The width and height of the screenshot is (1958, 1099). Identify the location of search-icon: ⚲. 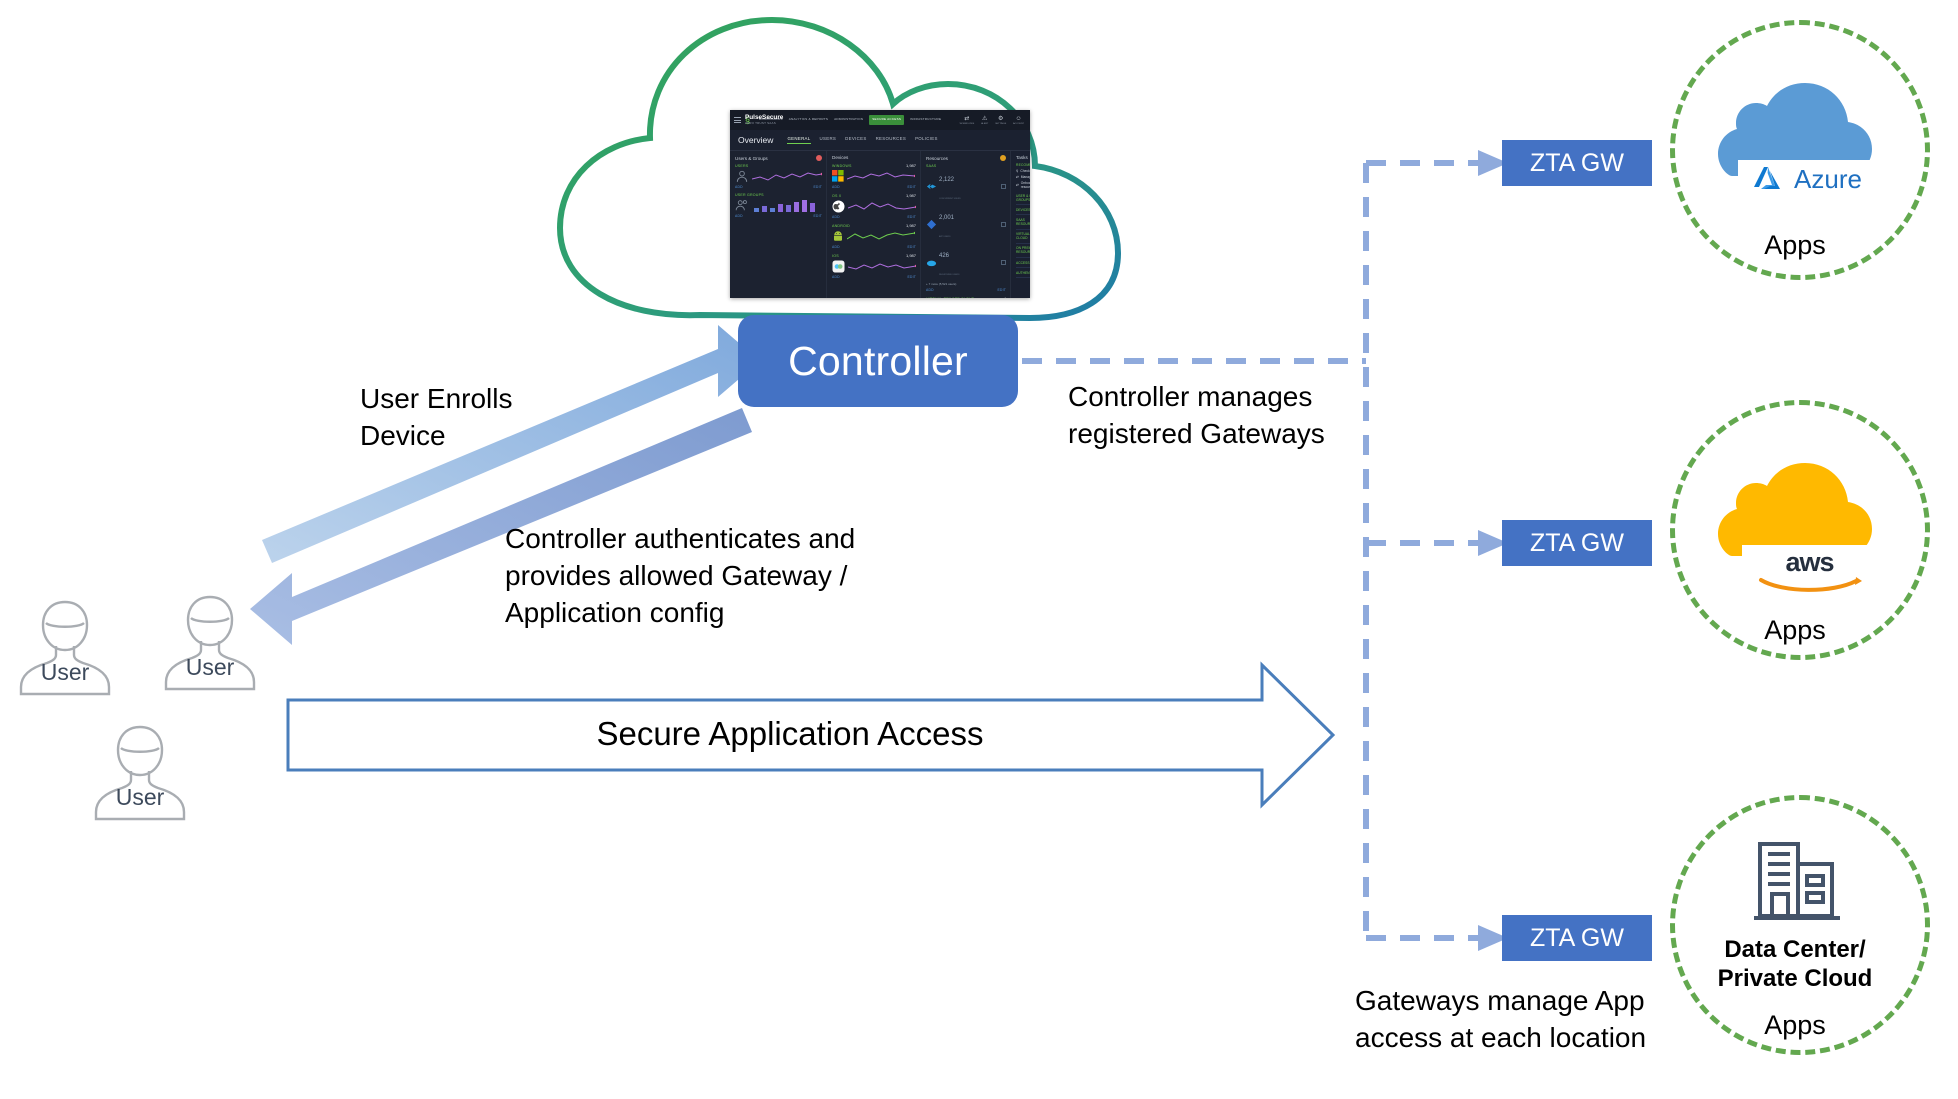
(1017, 171).